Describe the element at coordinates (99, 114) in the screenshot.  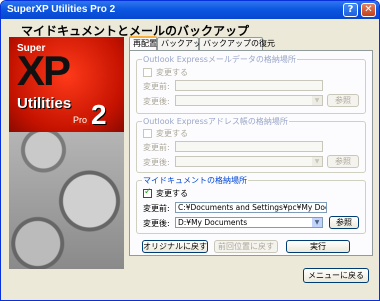
I see `logo-two: 2` at that location.